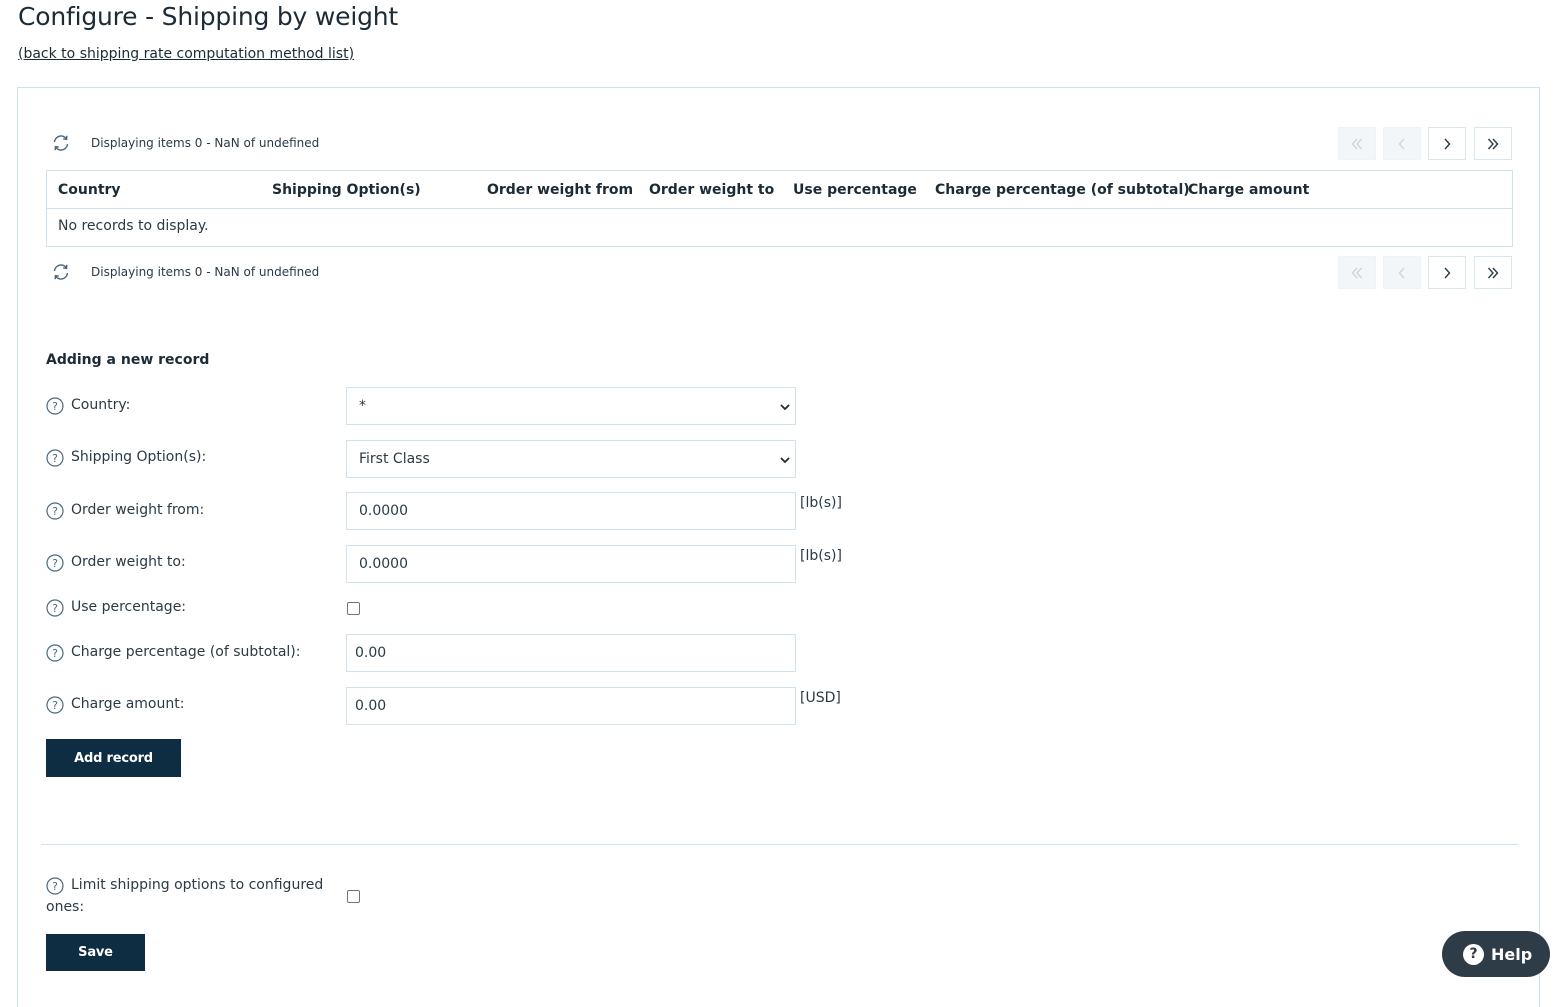  I want to click on charge-percentage-row: ? Charge percentage (of subtotal): 0.00, so click(496, 653).